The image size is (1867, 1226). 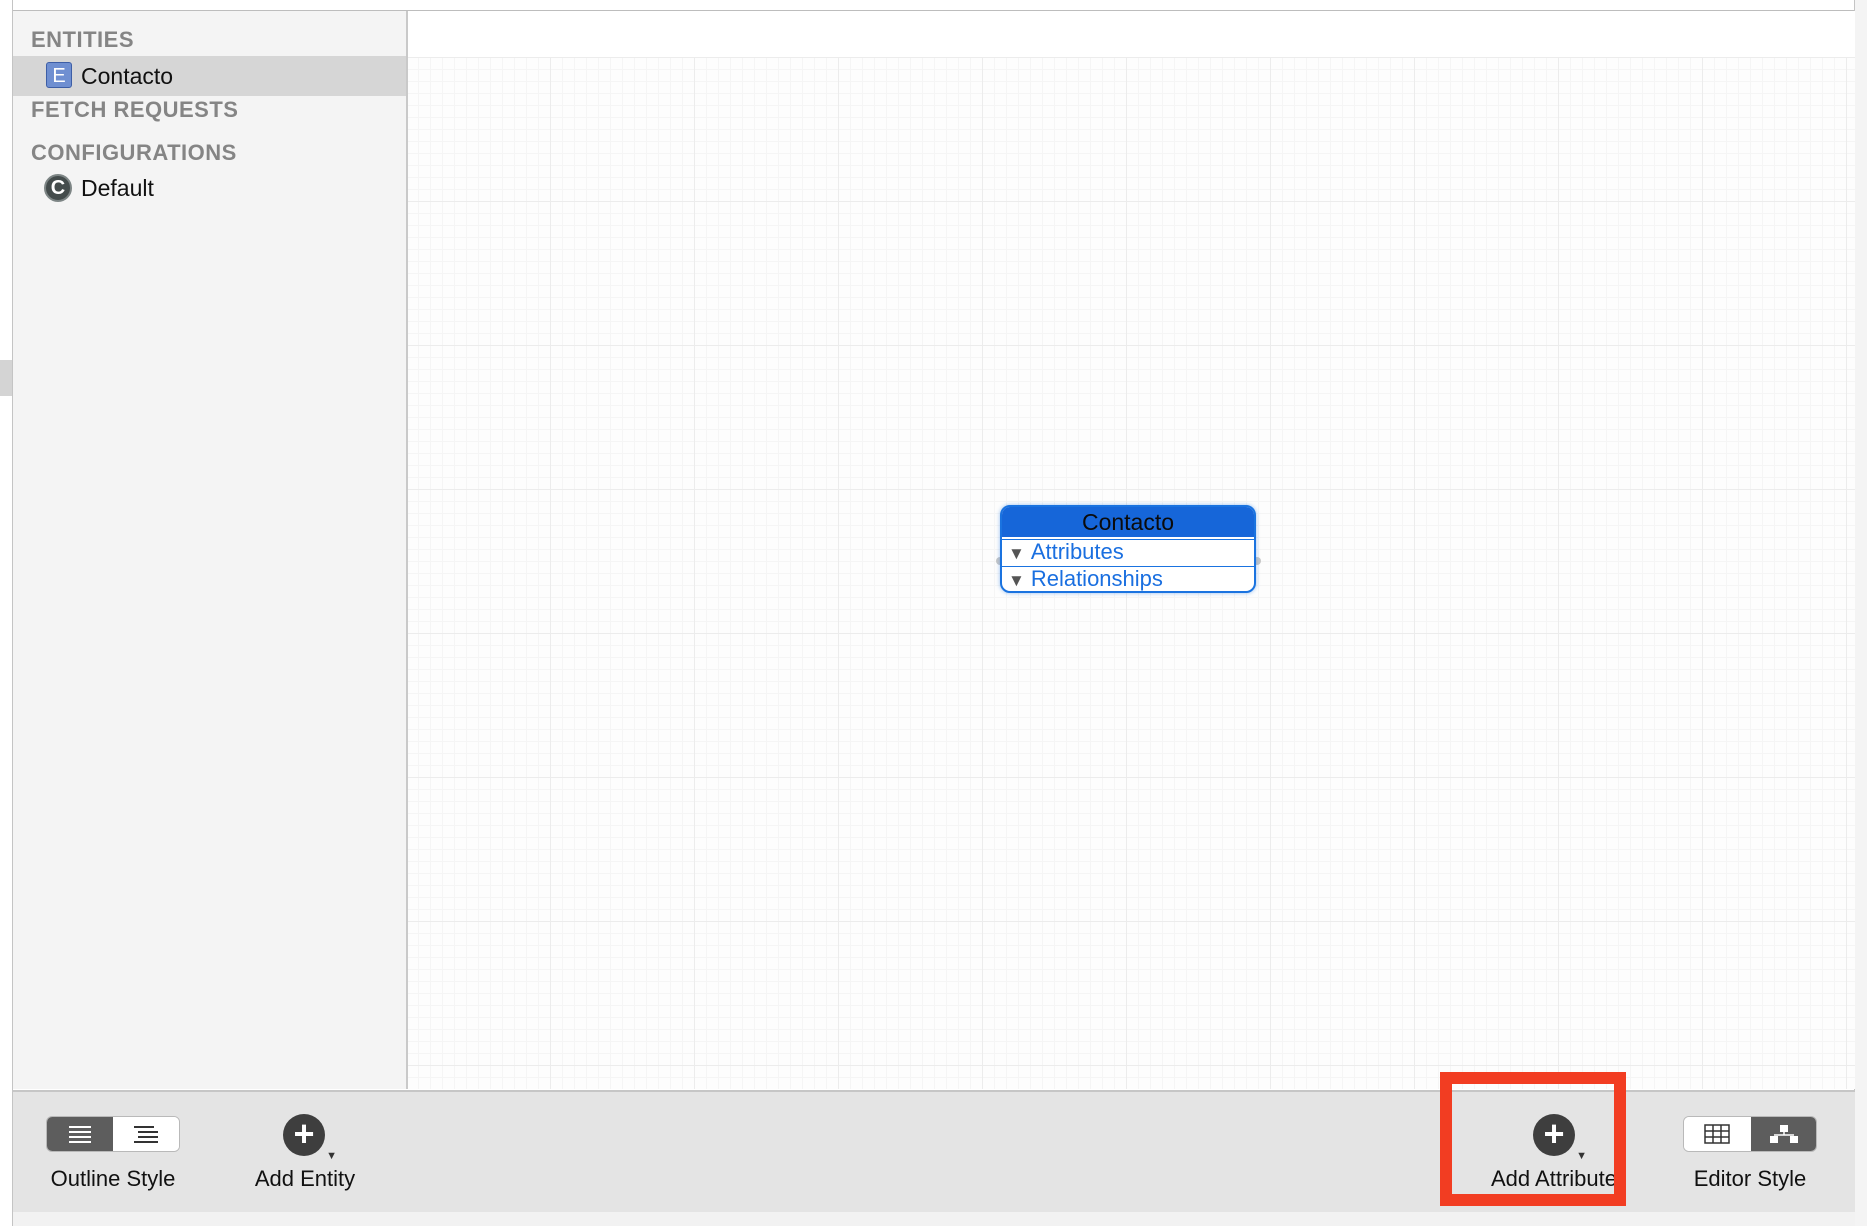 I want to click on graph-style-segment, so click(x=1783, y=1134).